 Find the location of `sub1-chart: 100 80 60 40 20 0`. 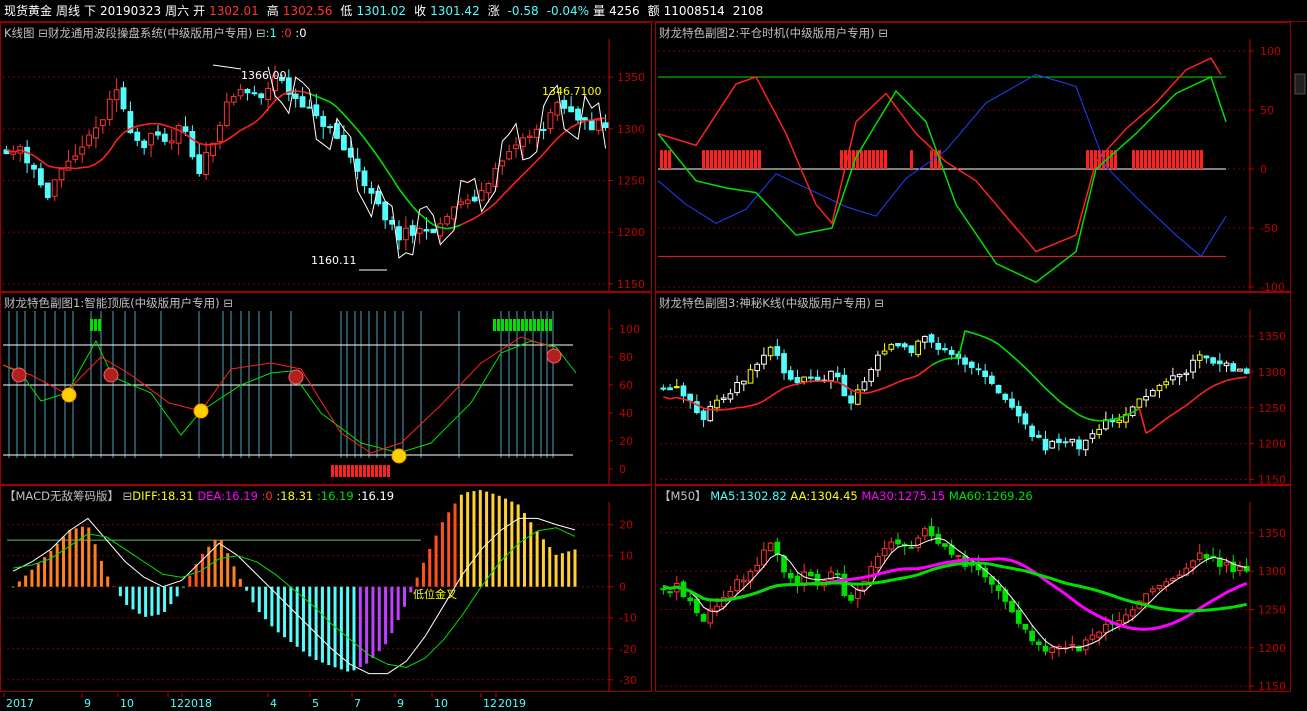

sub1-chart: 100 80 60 40 20 0 is located at coordinates (326, 388).